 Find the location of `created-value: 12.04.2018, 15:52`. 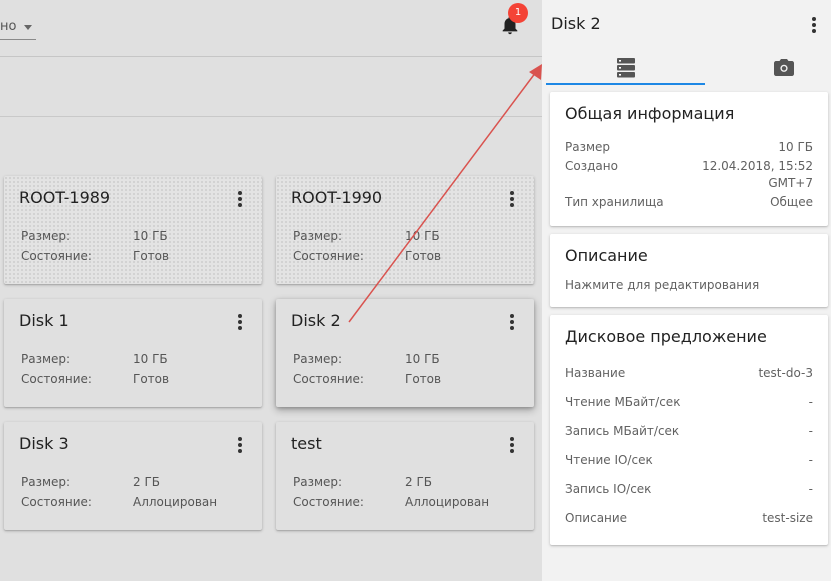

created-value: 12.04.2018, 15:52 is located at coordinates (757, 166).